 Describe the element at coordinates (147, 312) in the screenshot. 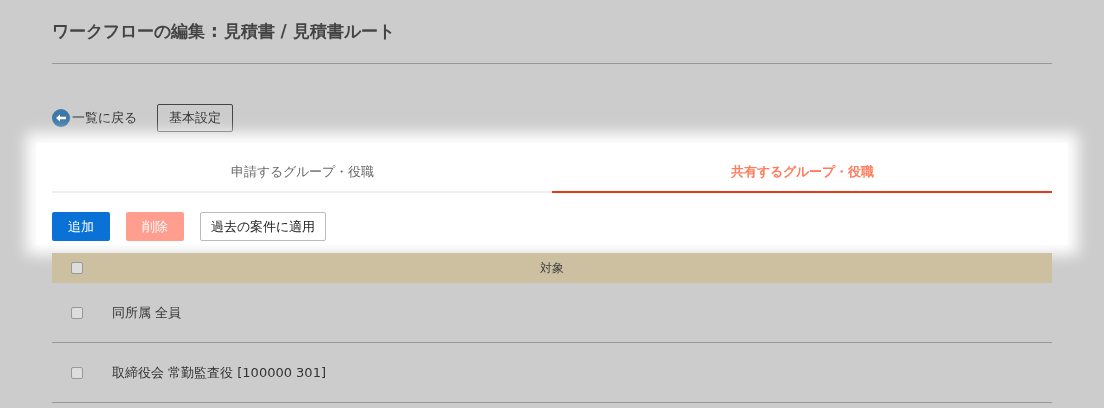

I see `table-cell: 同所属 全員` at that location.